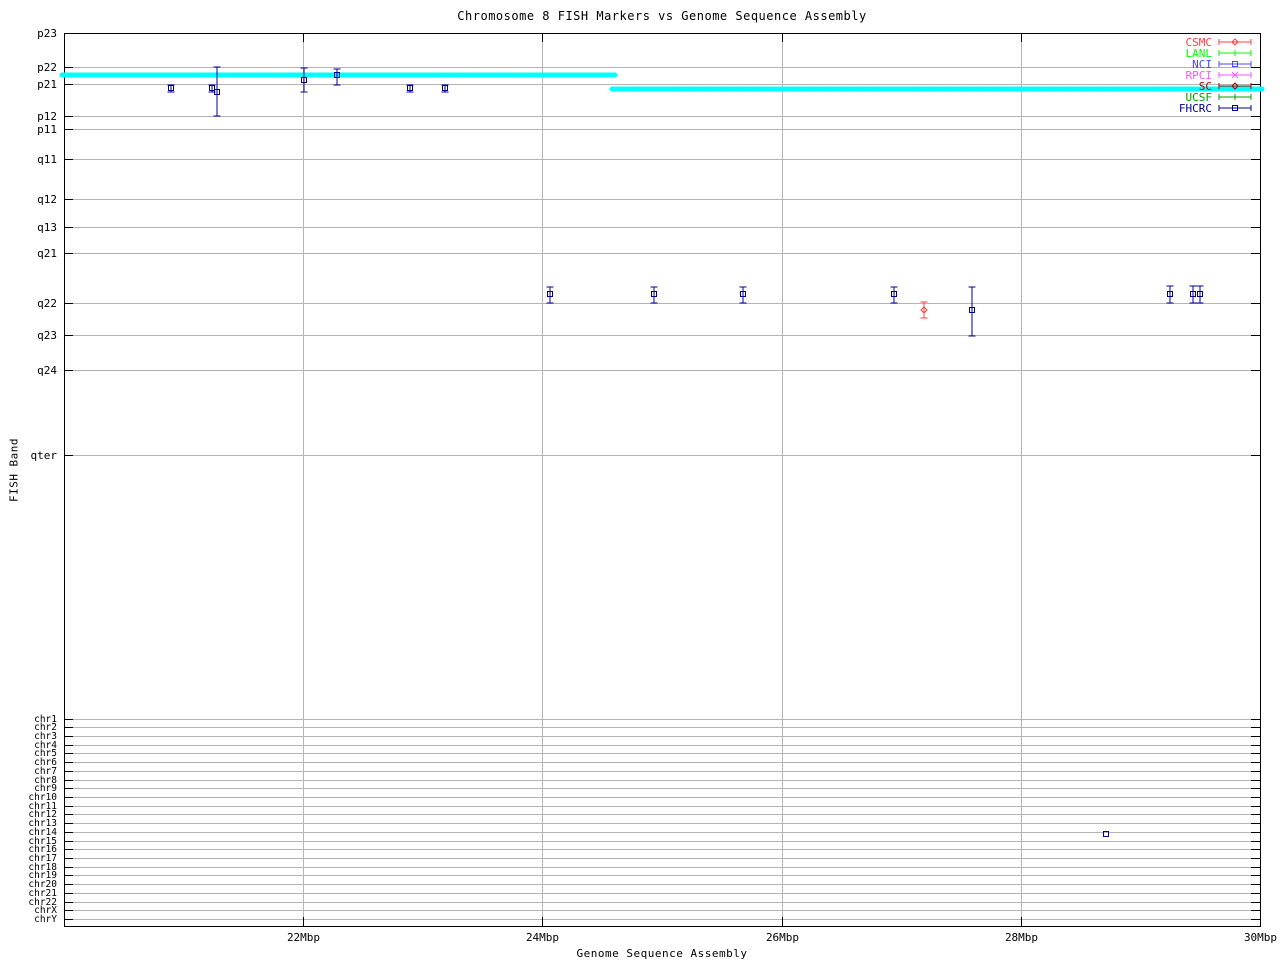  What do you see at coordinates (47, 335) in the screenshot?
I see `band-label: q23` at bounding box center [47, 335].